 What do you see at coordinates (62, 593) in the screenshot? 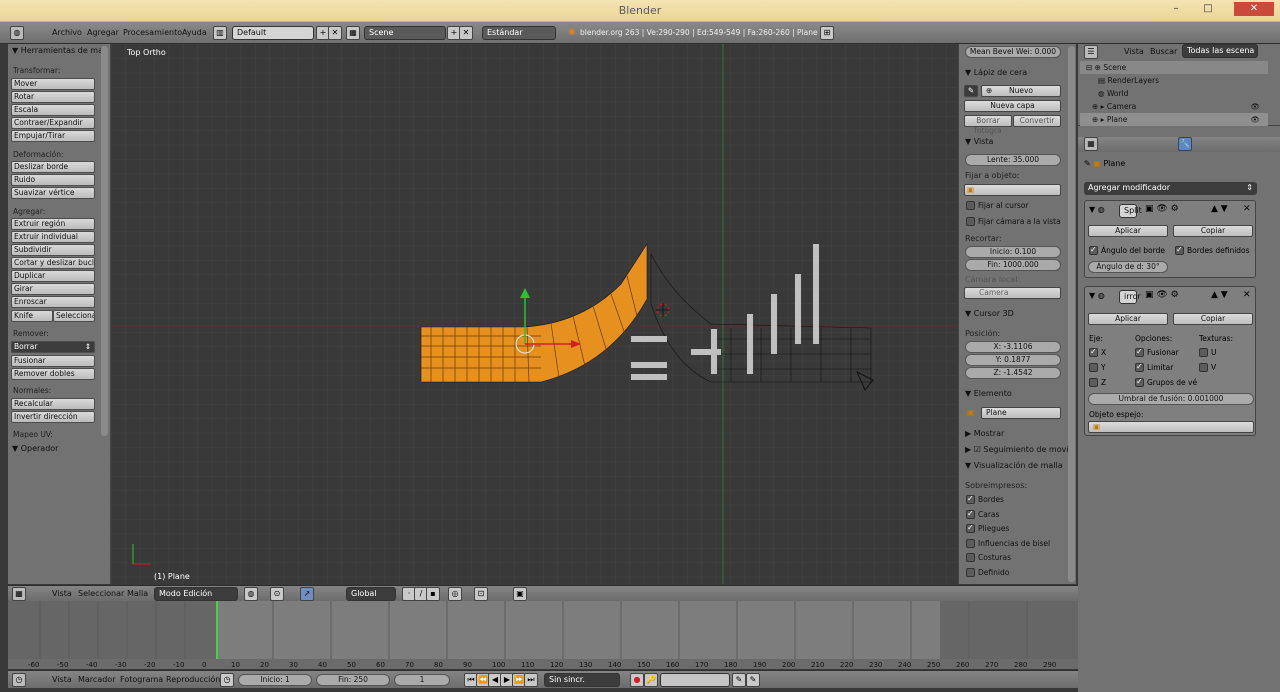
I see `menu-view: Vista` at bounding box center [62, 593].